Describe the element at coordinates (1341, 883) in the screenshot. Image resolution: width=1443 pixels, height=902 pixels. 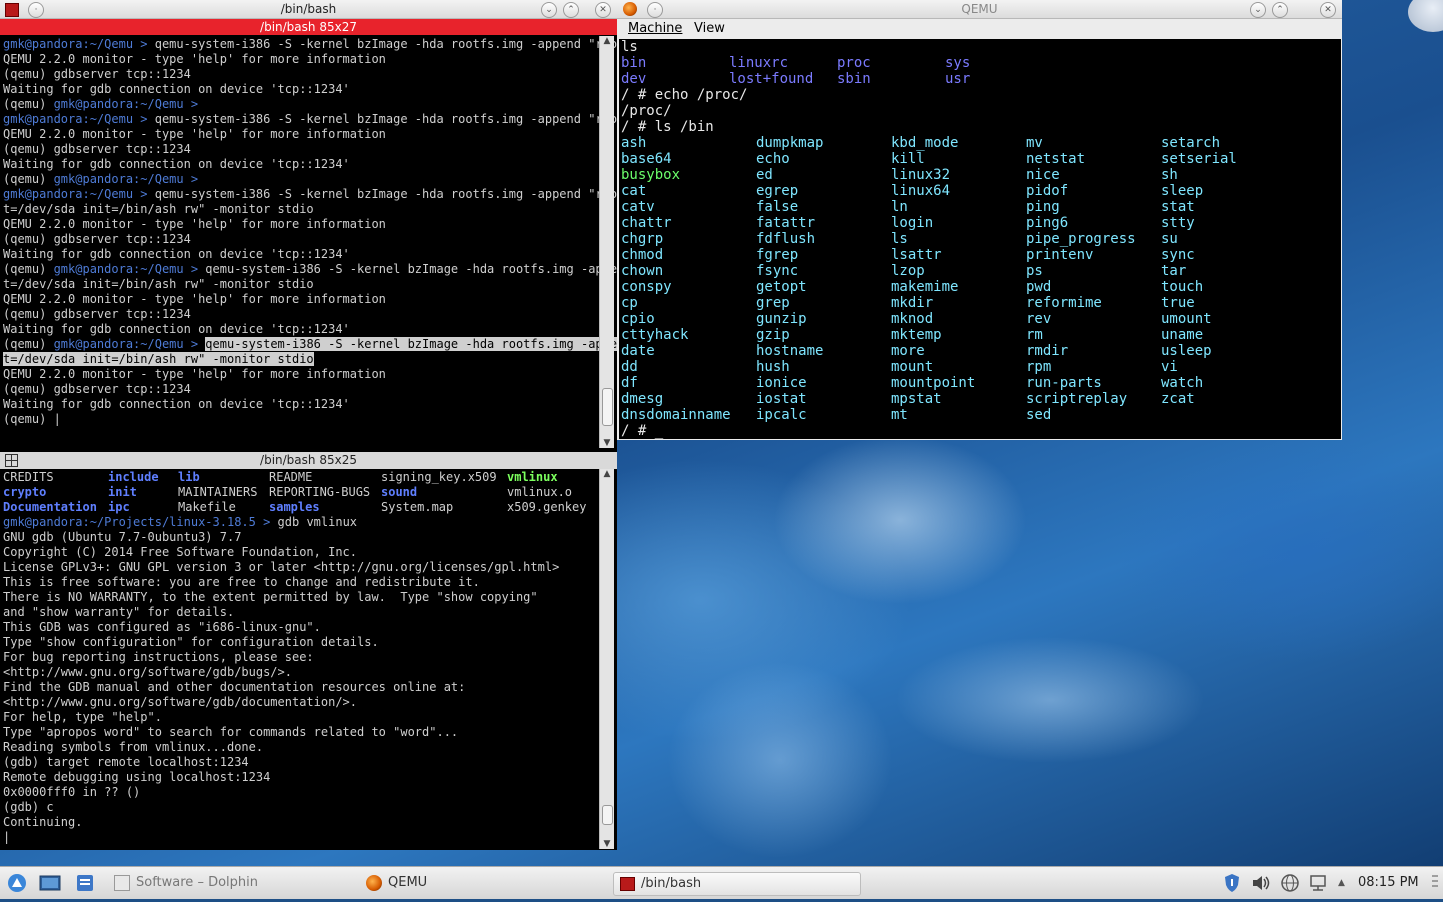
I see `tray-expand-icon: ▲` at that location.